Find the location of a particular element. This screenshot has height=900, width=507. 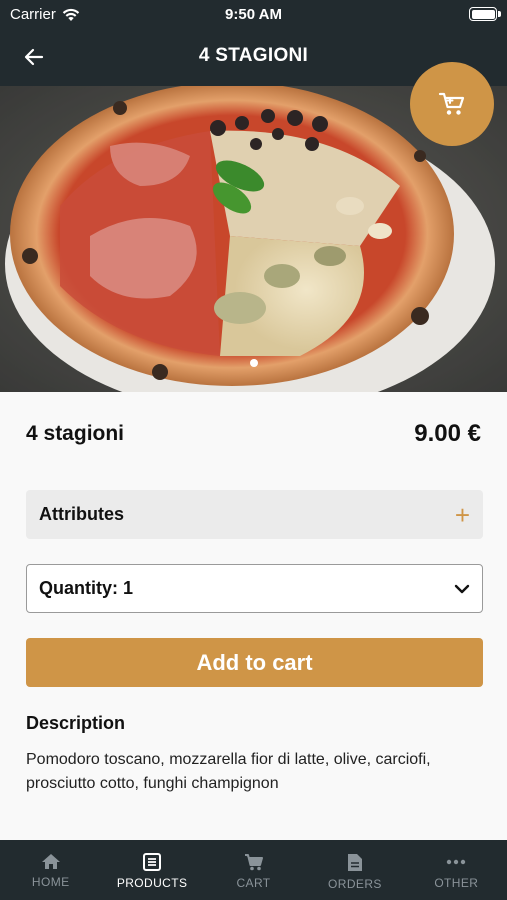

back-button is located at coordinates (34, 57).